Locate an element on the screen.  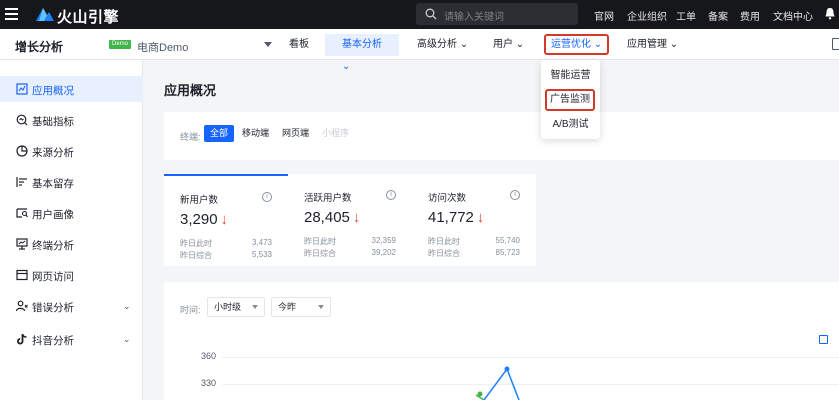
search-box: 请输入关键词 is located at coordinates (497, 14).